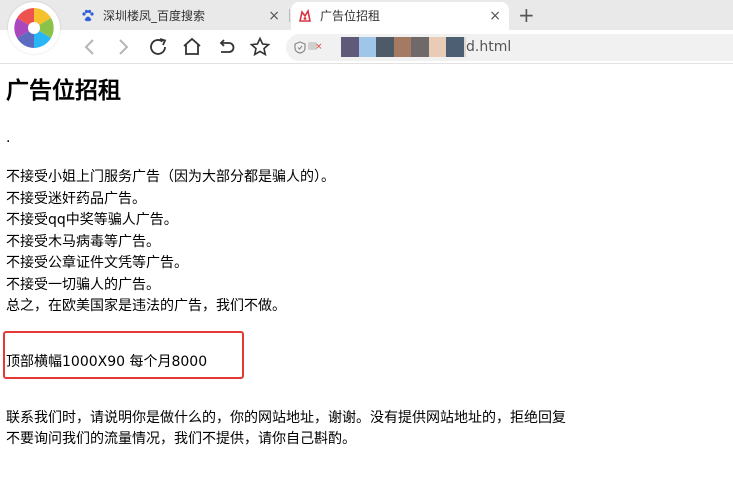 The image size is (733, 480). I want to click on site-favicon-icon, so click(305, 15).